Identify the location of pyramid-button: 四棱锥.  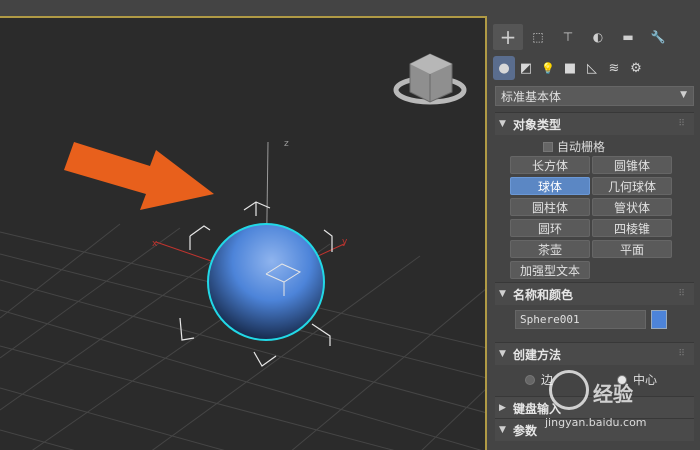
(632, 228).